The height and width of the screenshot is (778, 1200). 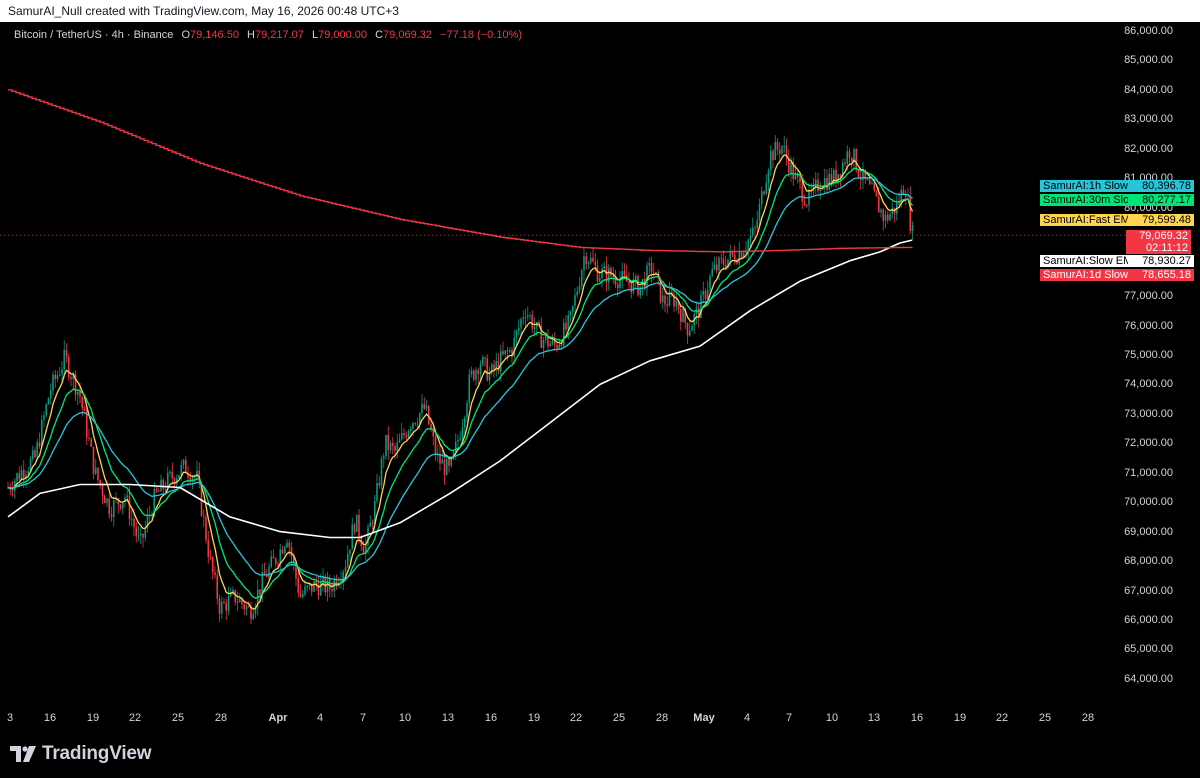 What do you see at coordinates (379, 35) in the screenshot?
I see `close-label: C` at bounding box center [379, 35].